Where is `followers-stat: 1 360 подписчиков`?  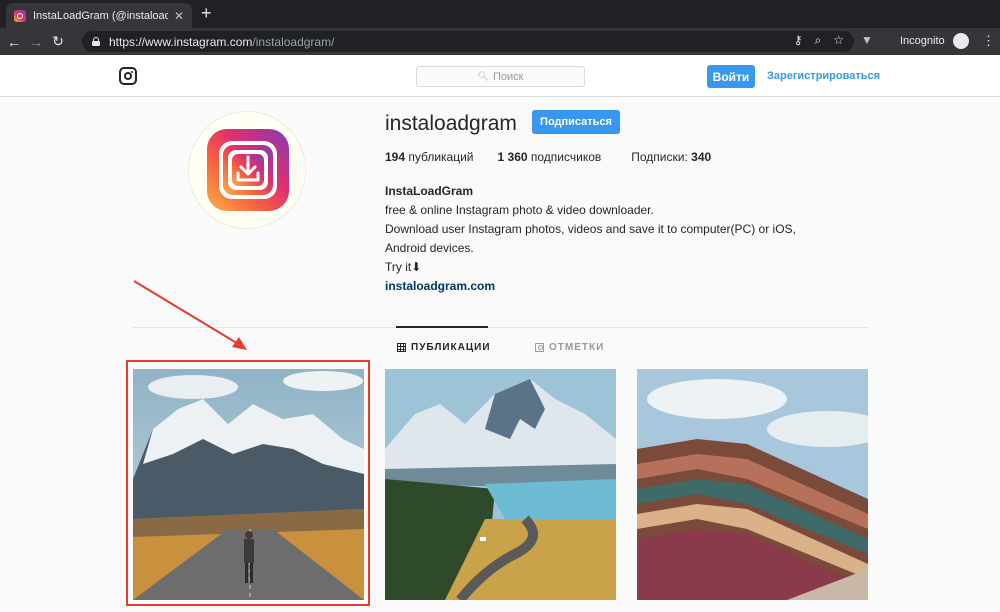 followers-stat: 1 360 подписчиков is located at coordinates (550, 157).